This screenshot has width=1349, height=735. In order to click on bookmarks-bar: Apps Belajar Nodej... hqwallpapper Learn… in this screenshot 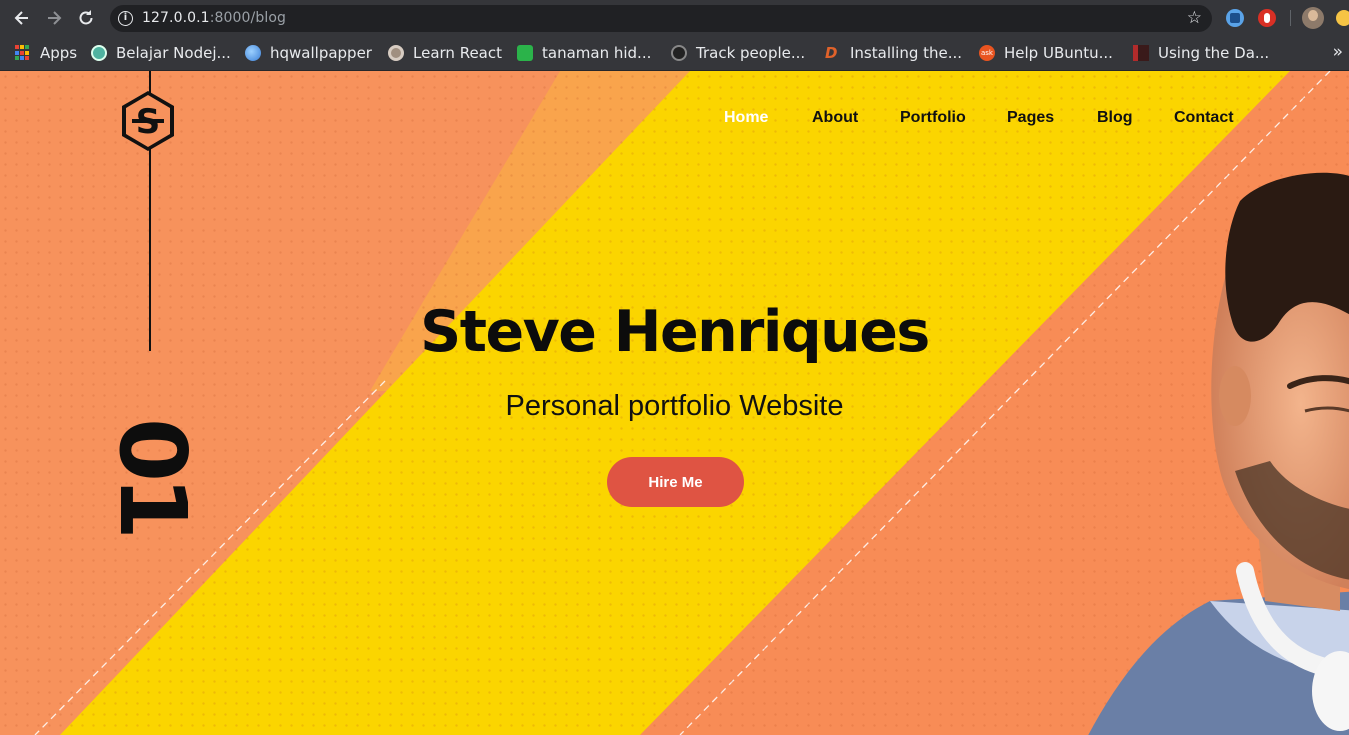, I will do `click(674, 53)`.